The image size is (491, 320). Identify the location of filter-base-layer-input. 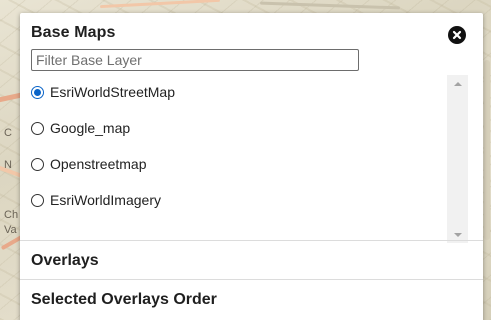
(195, 60).